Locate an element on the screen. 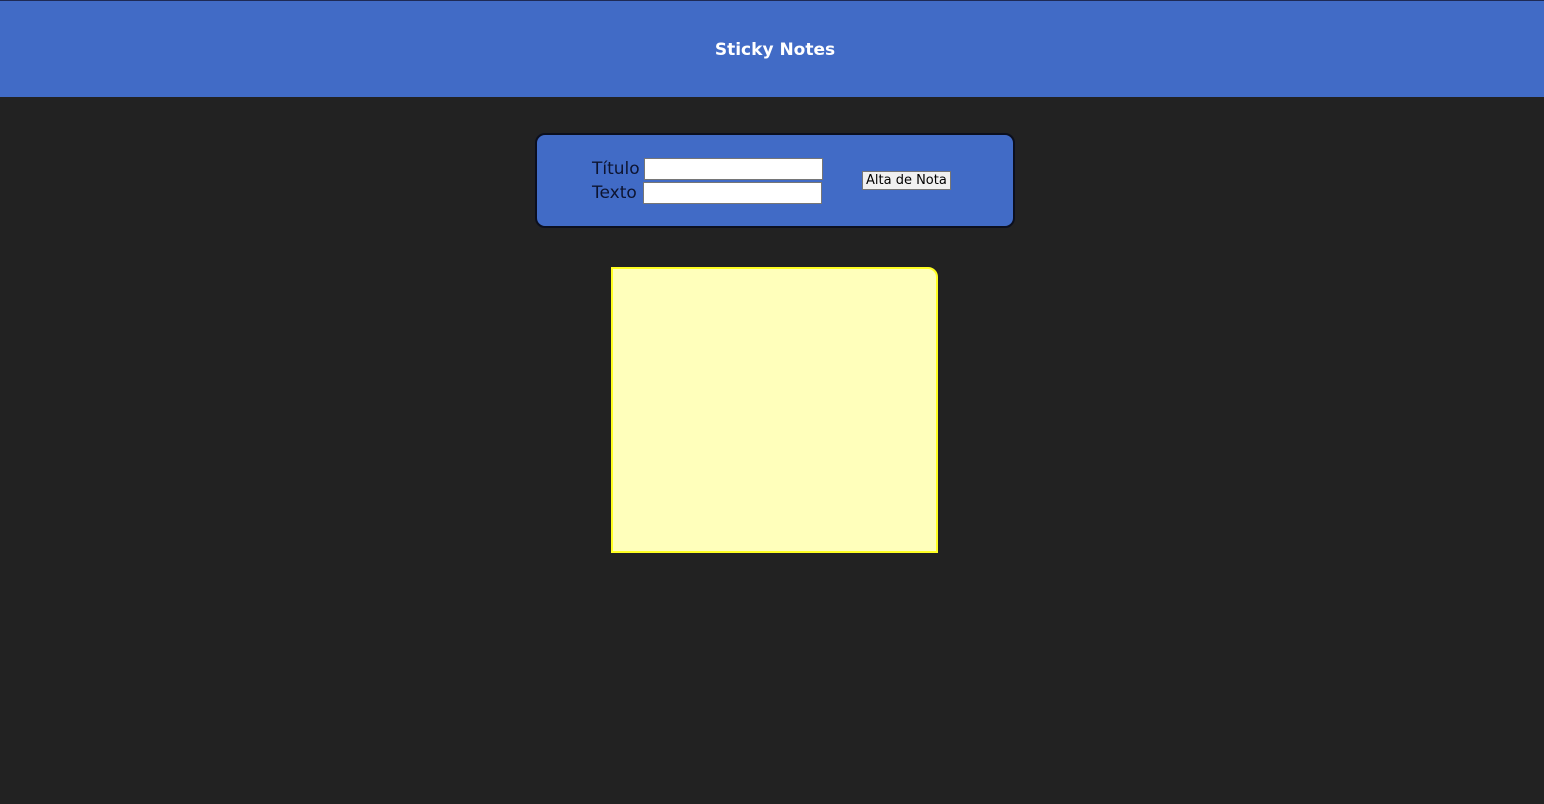 The height and width of the screenshot is (804, 1544). page-title: Sticky Notes is located at coordinates (775, 50).